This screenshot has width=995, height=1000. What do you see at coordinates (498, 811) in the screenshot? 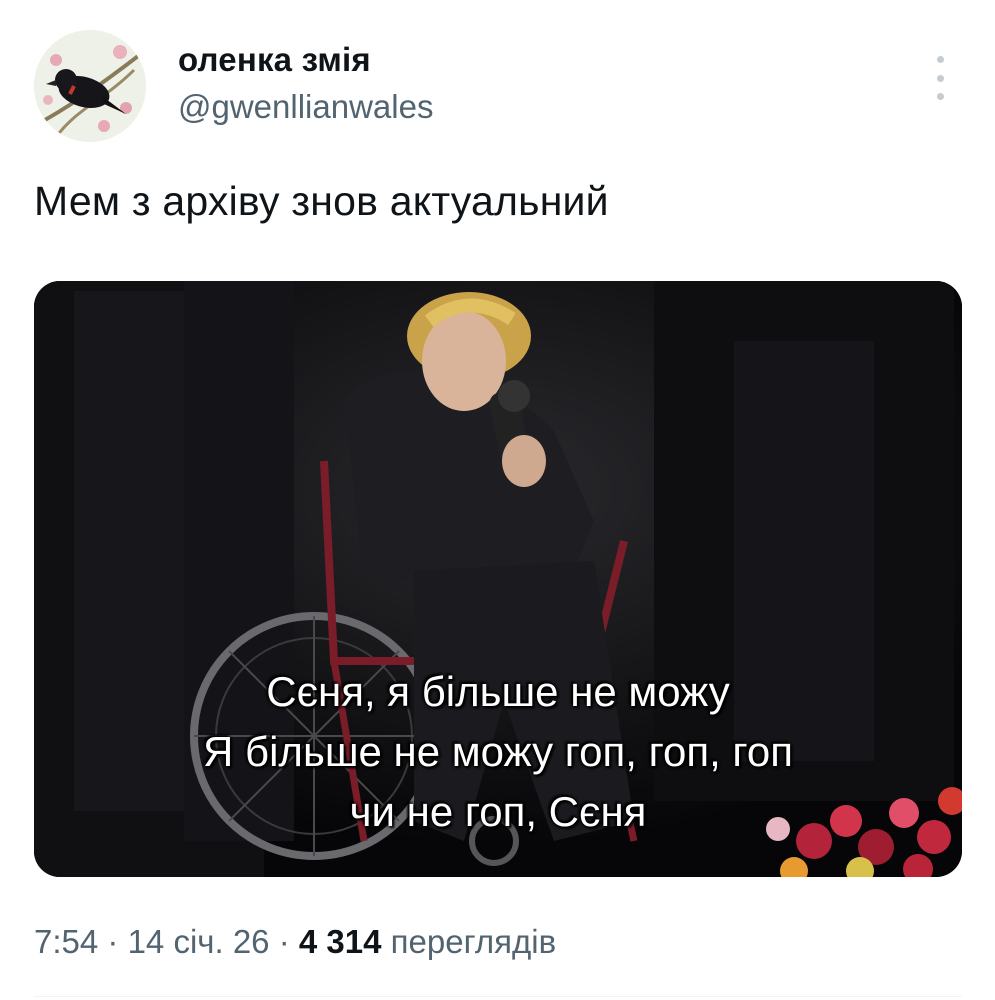
I see `meme-caption-line-3: чи не гоп, Сєня` at bounding box center [498, 811].